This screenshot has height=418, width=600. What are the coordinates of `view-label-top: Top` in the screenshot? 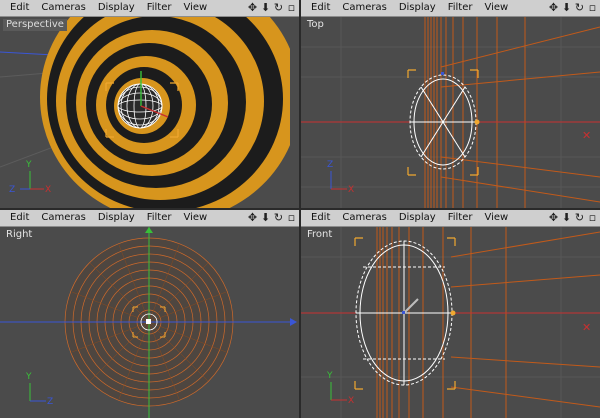 It's located at (315, 24).